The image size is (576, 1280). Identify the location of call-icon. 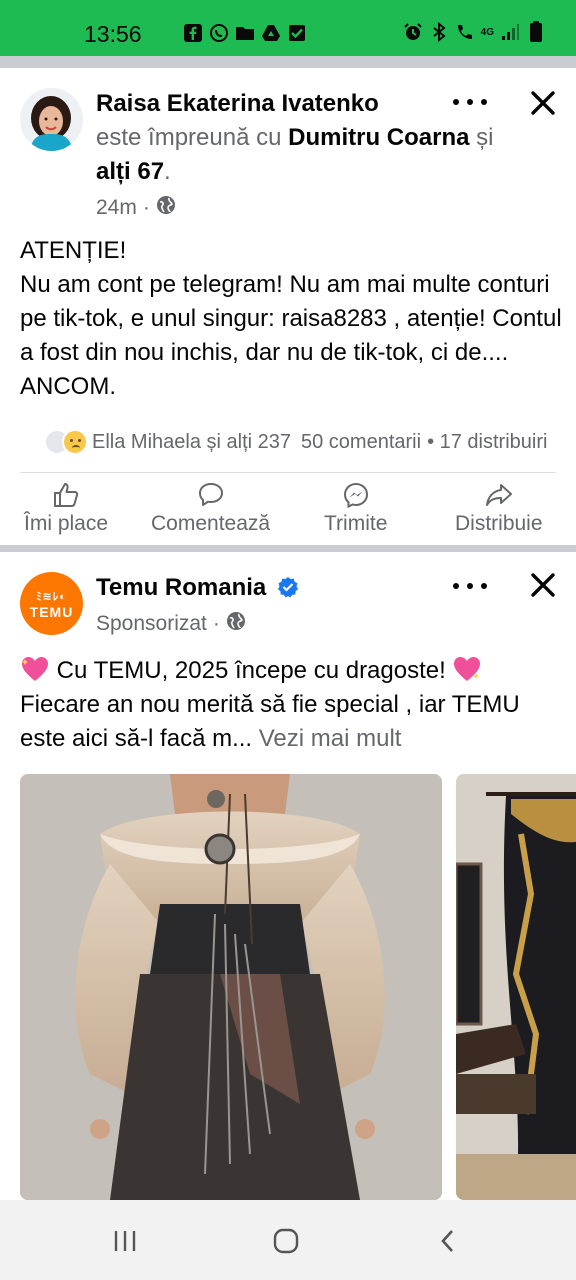
(465, 32).